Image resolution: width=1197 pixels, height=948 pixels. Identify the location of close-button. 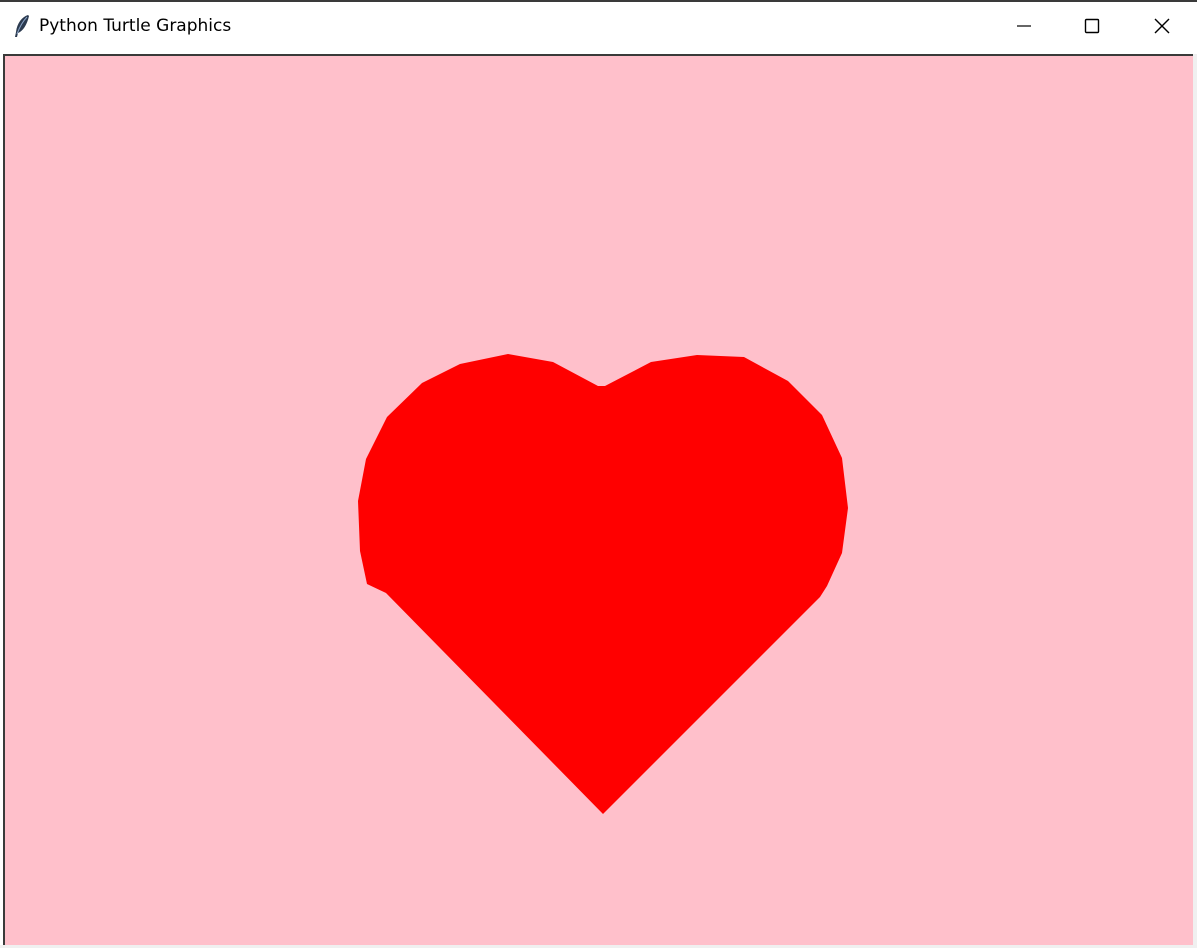
(1162, 26).